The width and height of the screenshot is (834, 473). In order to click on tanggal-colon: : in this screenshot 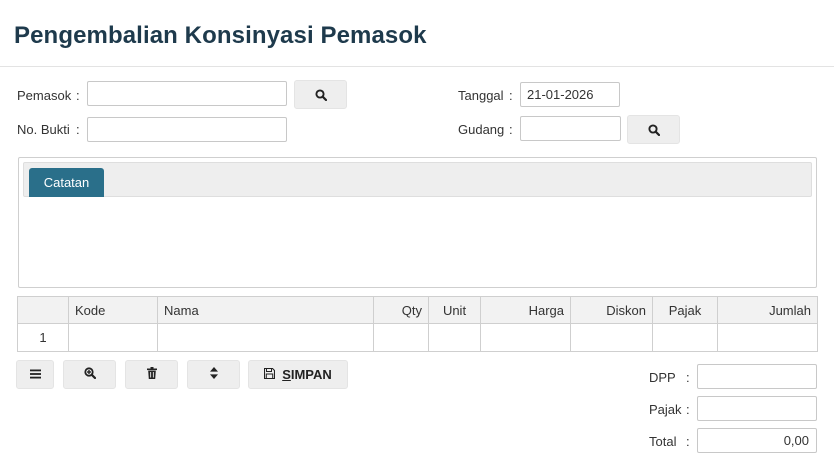, I will do `click(511, 95)`.